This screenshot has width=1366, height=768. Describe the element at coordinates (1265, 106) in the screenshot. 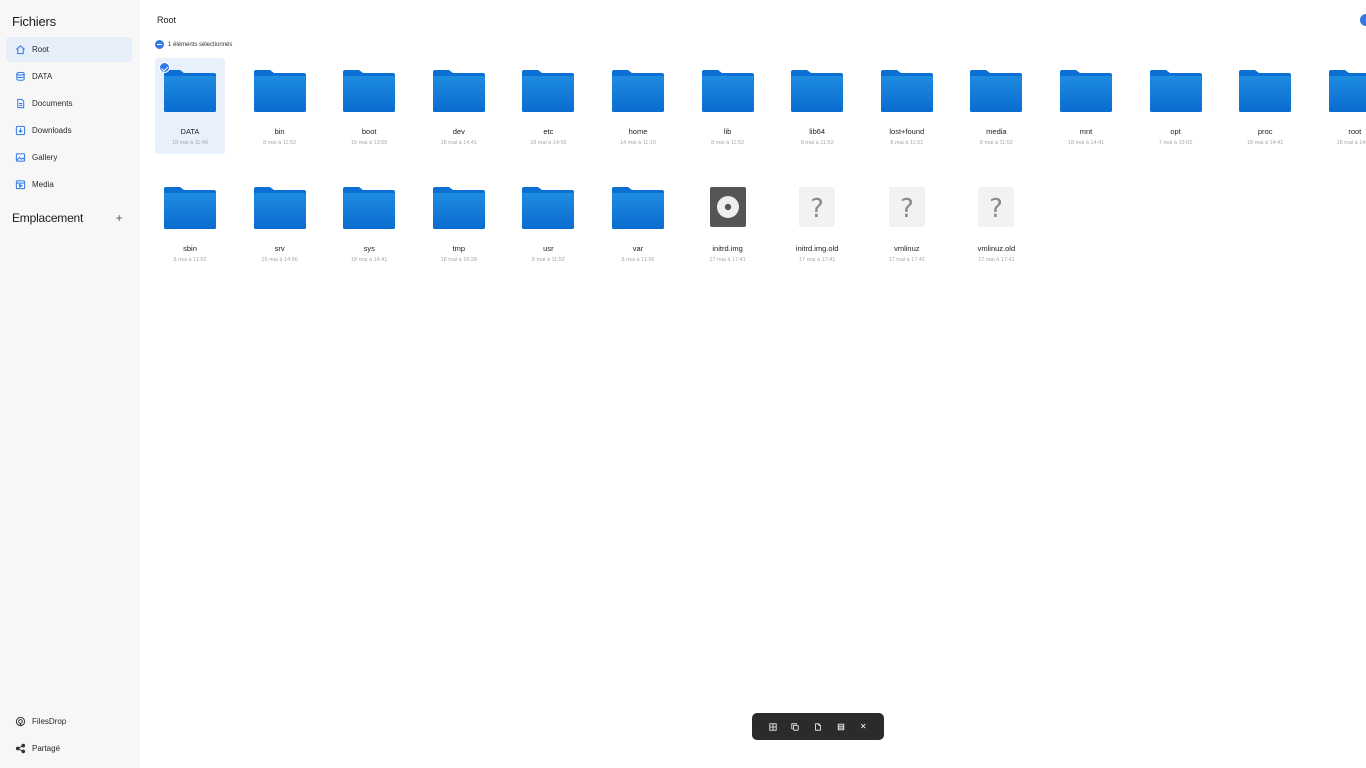

I see `folder-tile: proc 18 mai à 14:41` at that location.